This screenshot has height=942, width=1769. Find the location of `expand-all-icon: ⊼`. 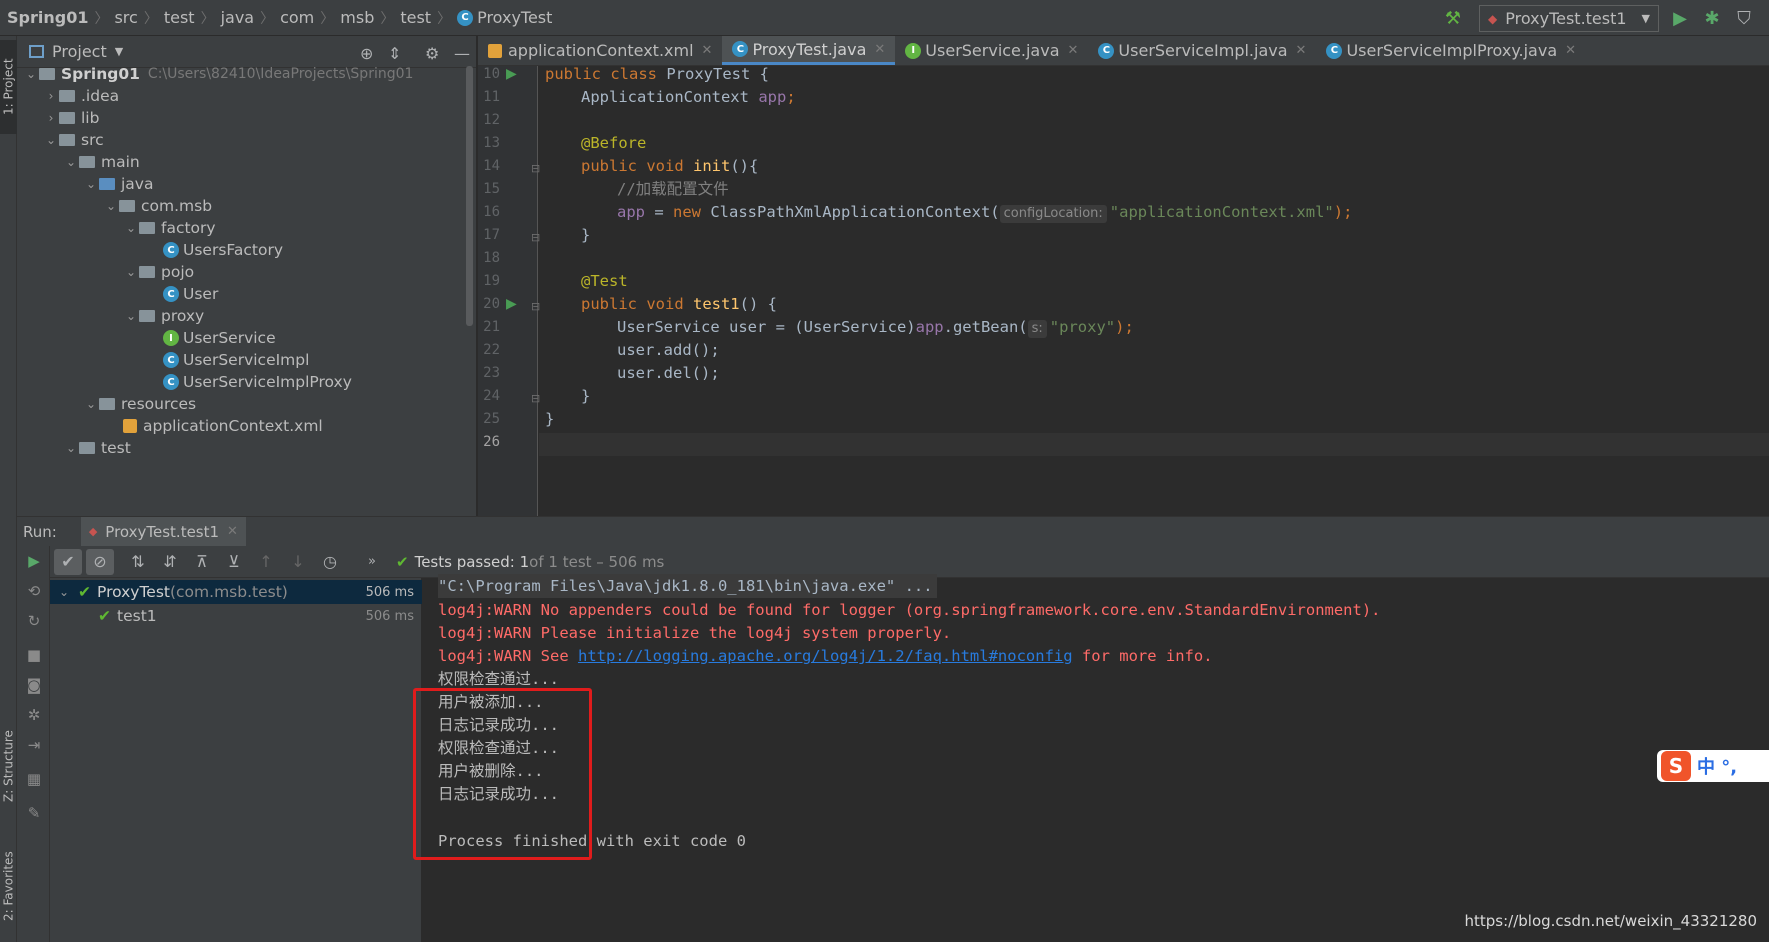

expand-all-icon: ⊼ is located at coordinates (202, 562).